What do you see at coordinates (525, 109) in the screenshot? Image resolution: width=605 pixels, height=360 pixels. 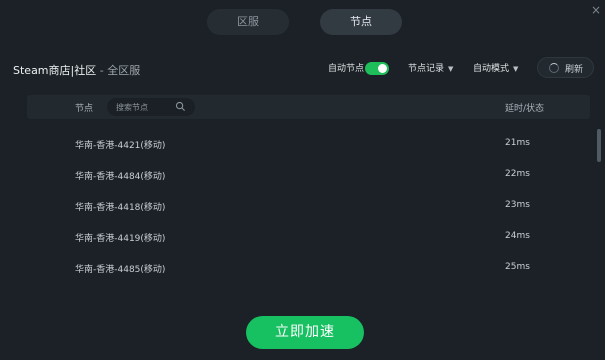 I see `column-header-latency: 延时/状态` at bounding box center [525, 109].